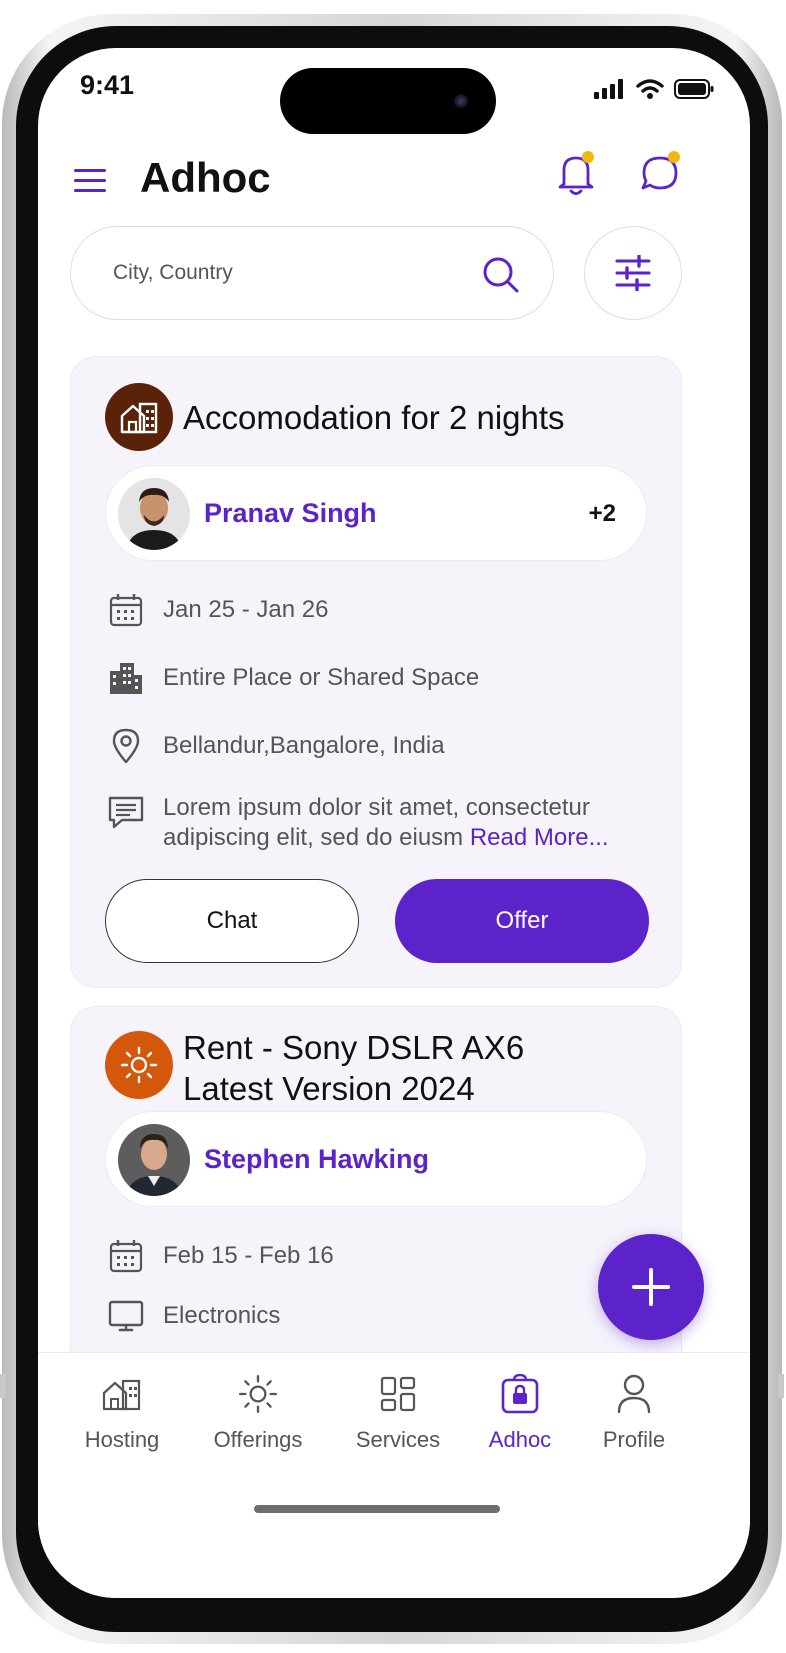 The height and width of the screenshot is (1653, 786). What do you see at coordinates (290, 513) in the screenshot?
I see `host-name: Pranav Singh` at bounding box center [290, 513].